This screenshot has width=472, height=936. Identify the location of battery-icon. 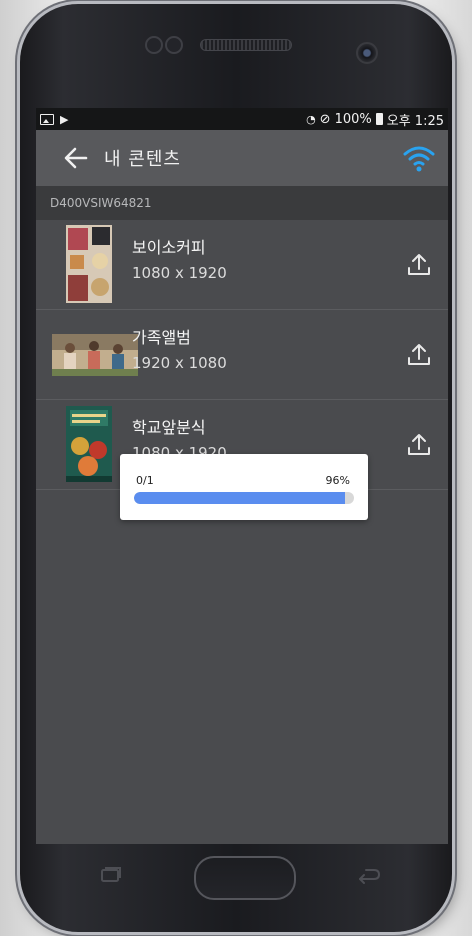
(379, 119).